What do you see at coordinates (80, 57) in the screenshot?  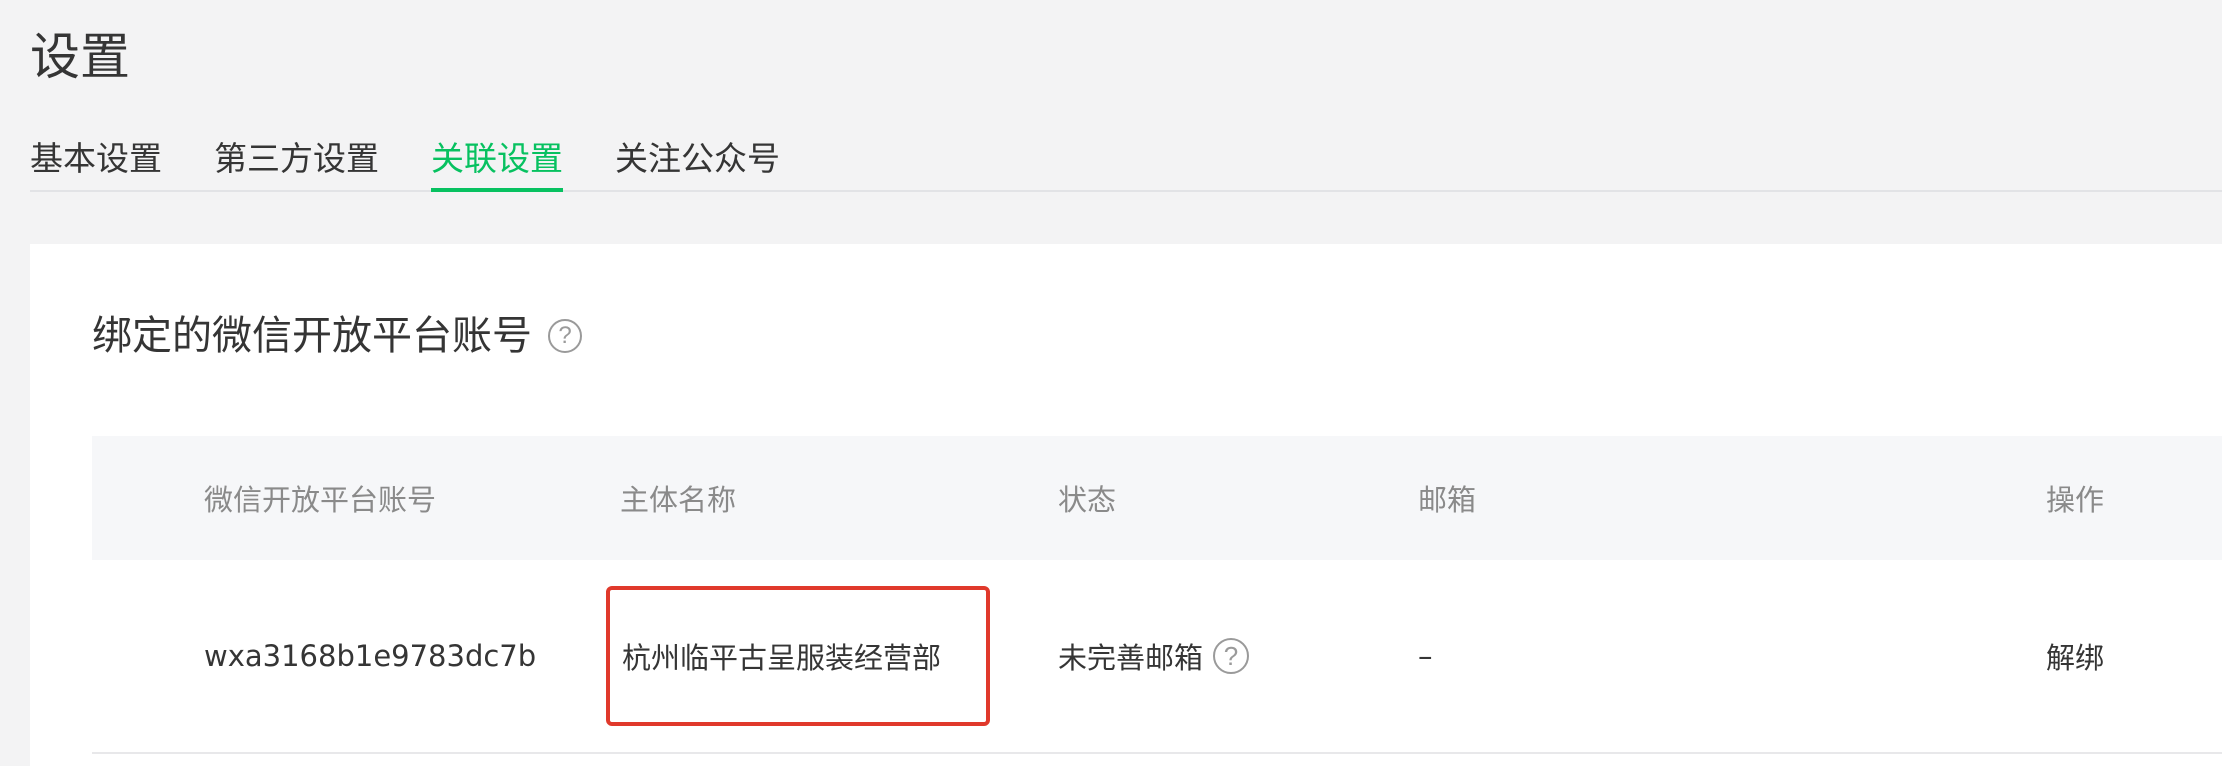 I see `page-title: 设置` at bounding box center [80, 57].